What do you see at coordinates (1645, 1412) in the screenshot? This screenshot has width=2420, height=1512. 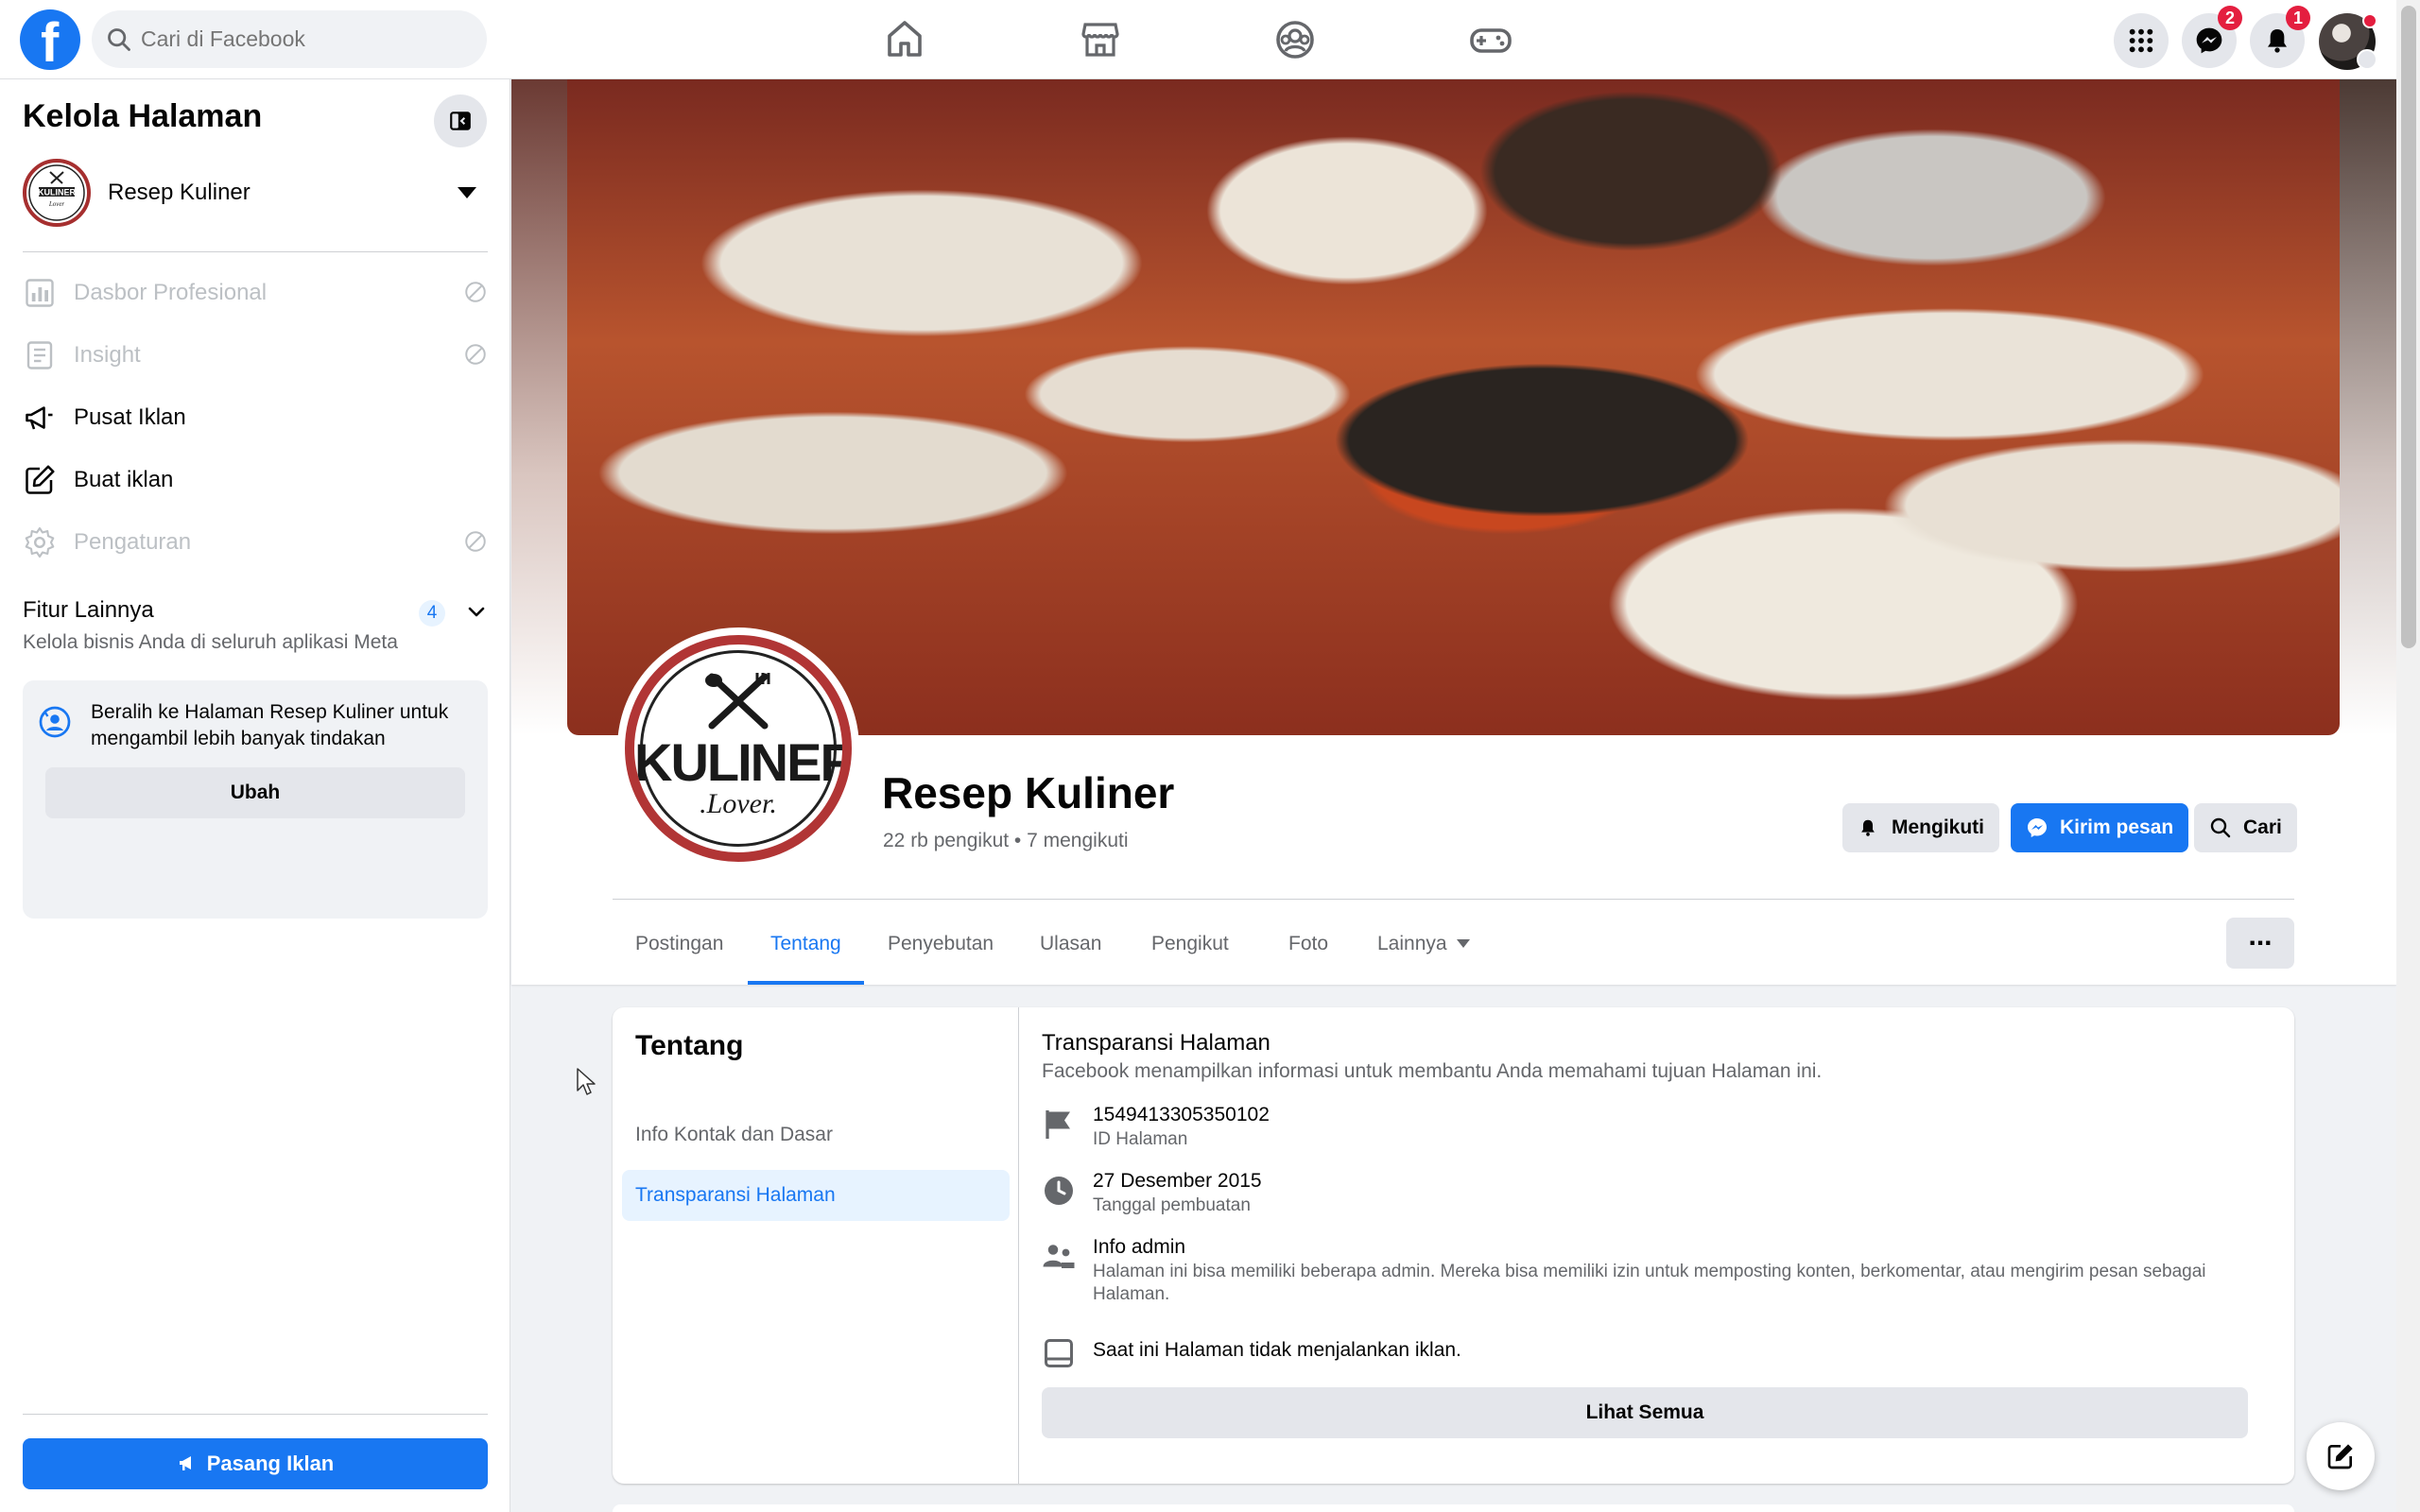 I see `see-all-button: Lihat Semua` at bounding box center [1645, 1412].